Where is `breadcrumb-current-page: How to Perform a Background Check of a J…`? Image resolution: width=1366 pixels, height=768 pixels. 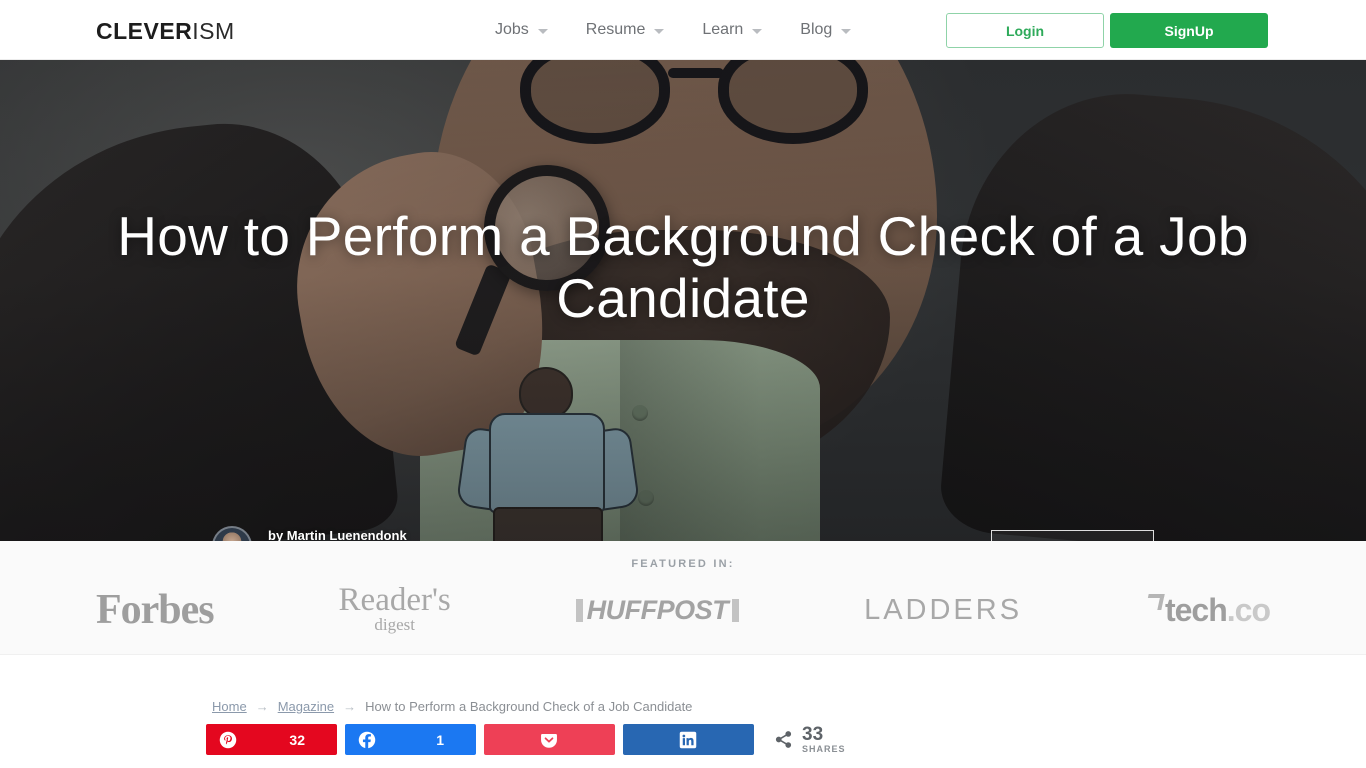 breadcrumb-current-page: How to Perform a Background Check of a J… is located at coordinates (529, 706).